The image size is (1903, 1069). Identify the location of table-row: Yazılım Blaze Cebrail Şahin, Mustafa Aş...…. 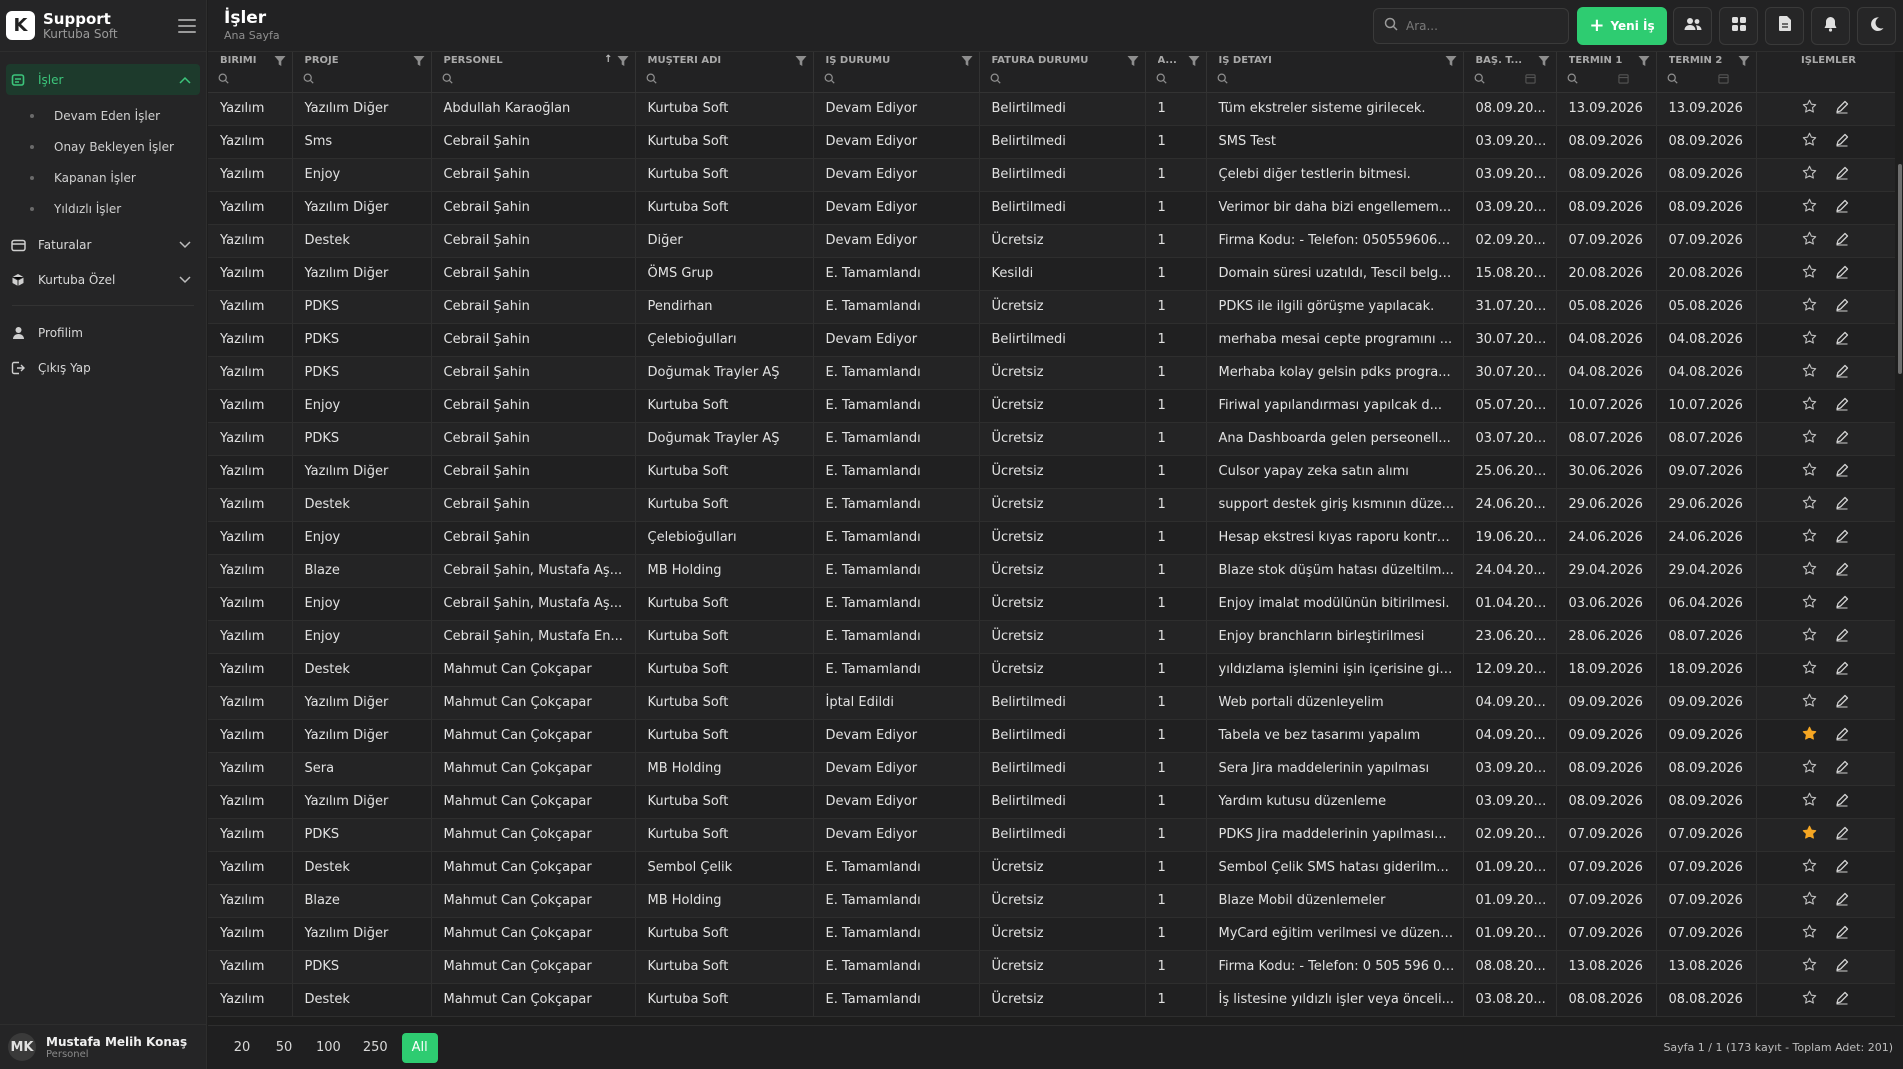
(1051, 571).